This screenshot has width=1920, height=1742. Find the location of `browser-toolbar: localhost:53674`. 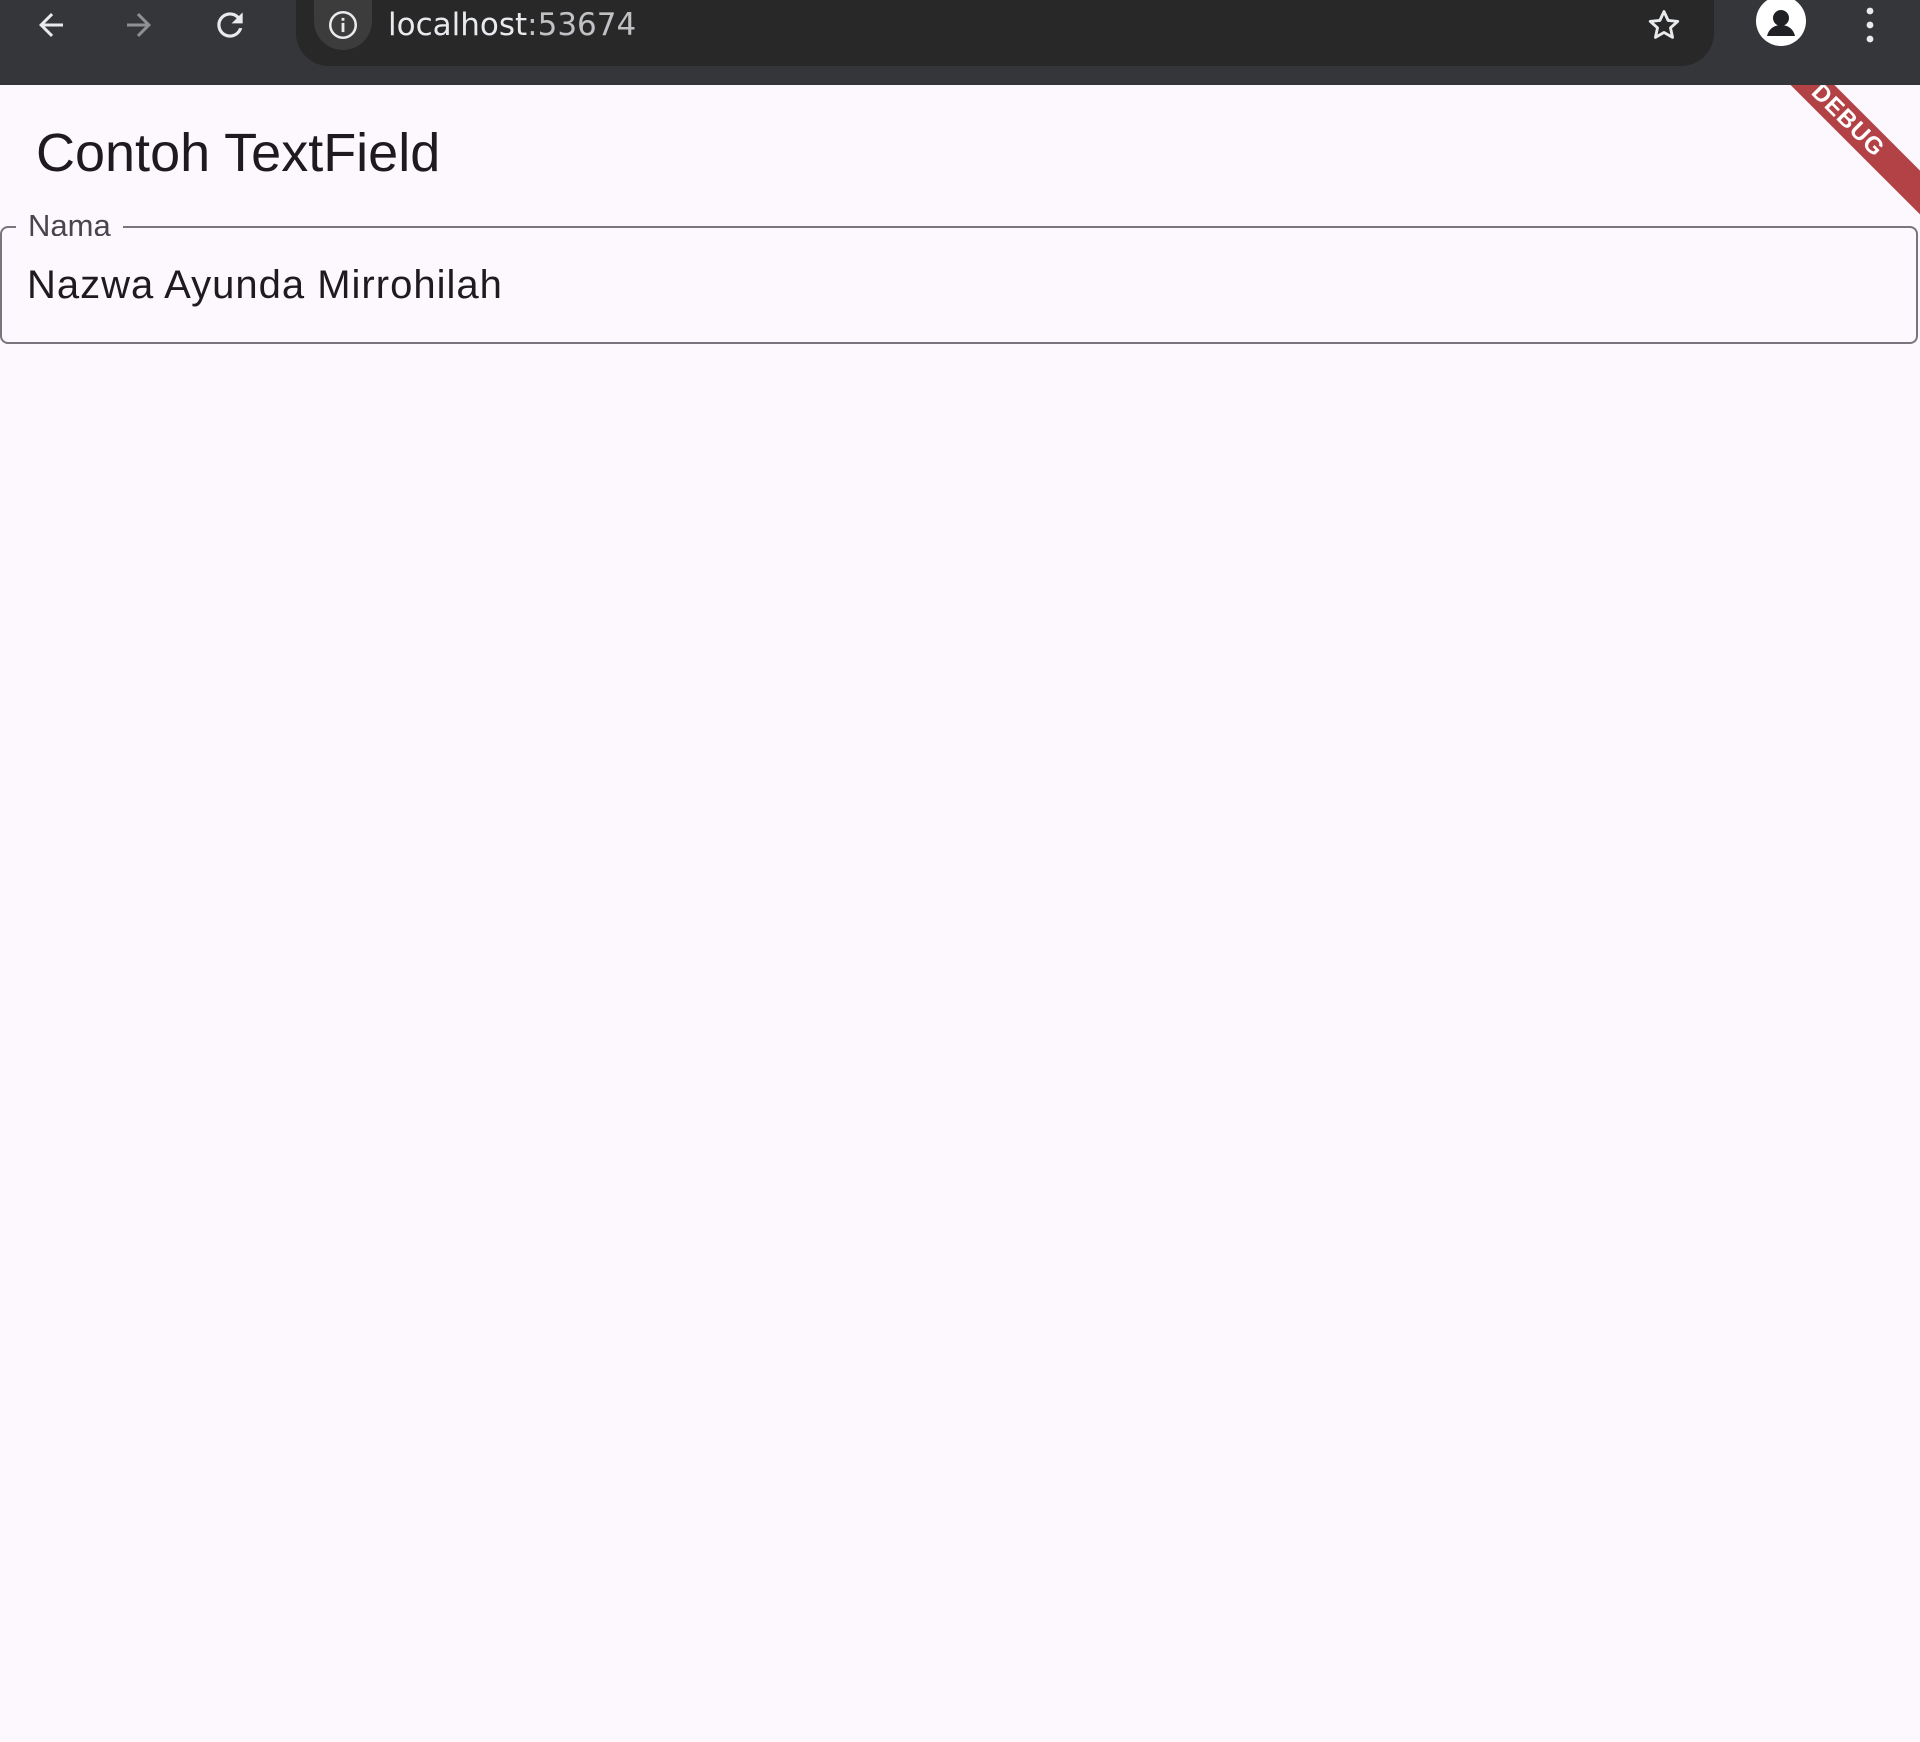

browser-toolbar: localhost:53674 is located at coordinates (960, 42).